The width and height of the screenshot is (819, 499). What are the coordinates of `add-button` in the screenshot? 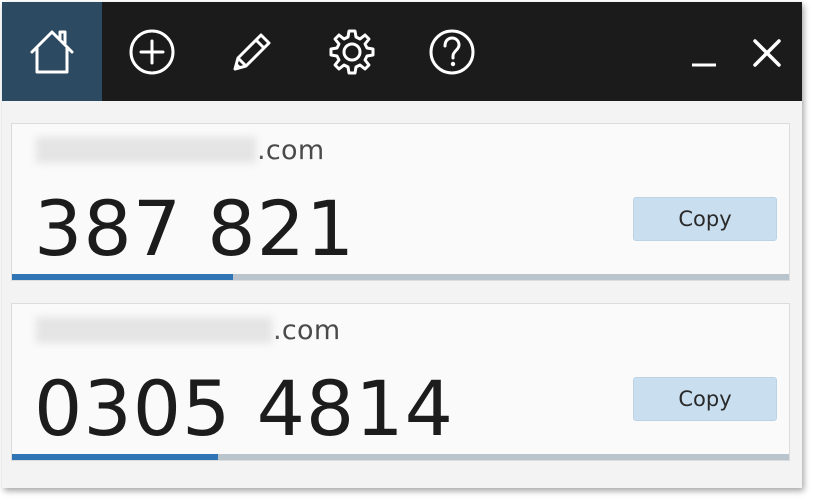 It's located at (152, 51).